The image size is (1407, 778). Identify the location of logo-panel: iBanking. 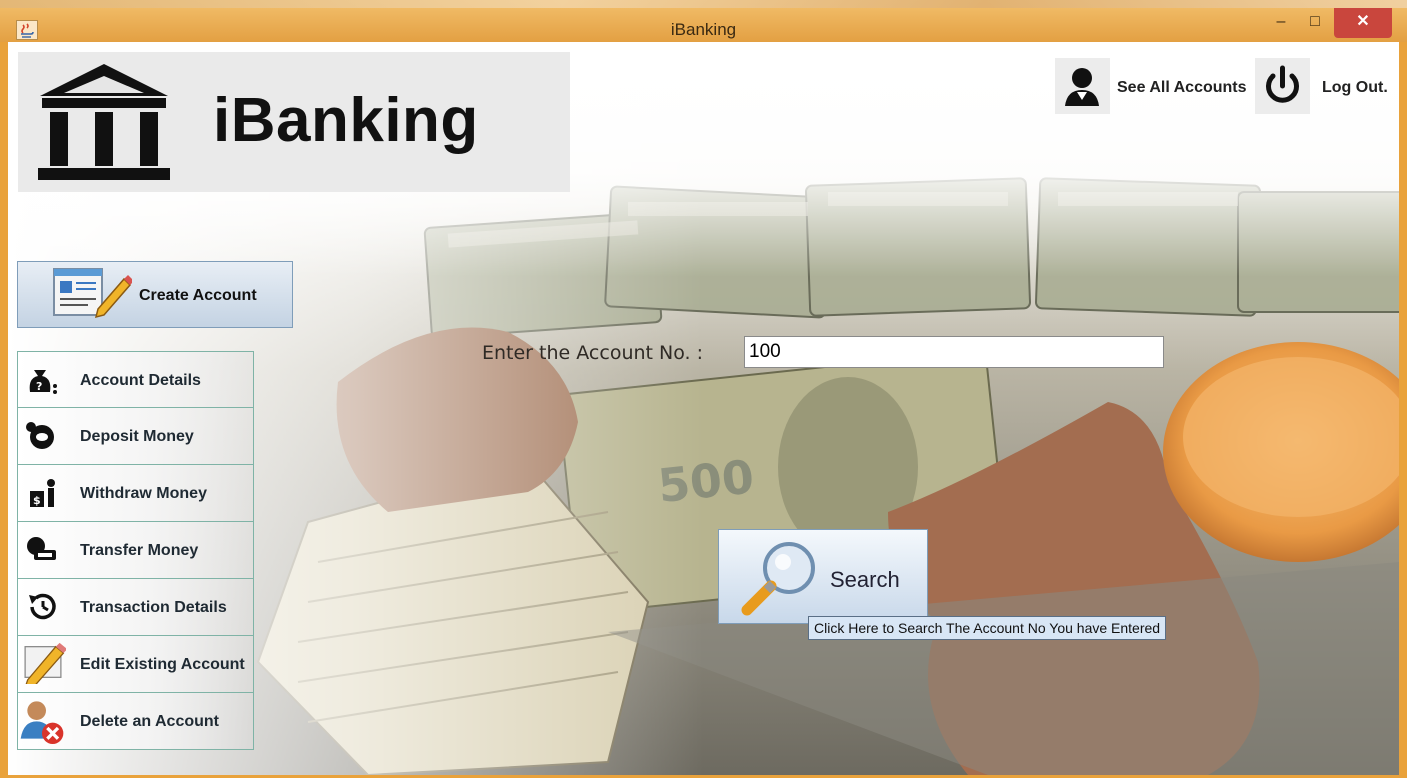
(294, 122).